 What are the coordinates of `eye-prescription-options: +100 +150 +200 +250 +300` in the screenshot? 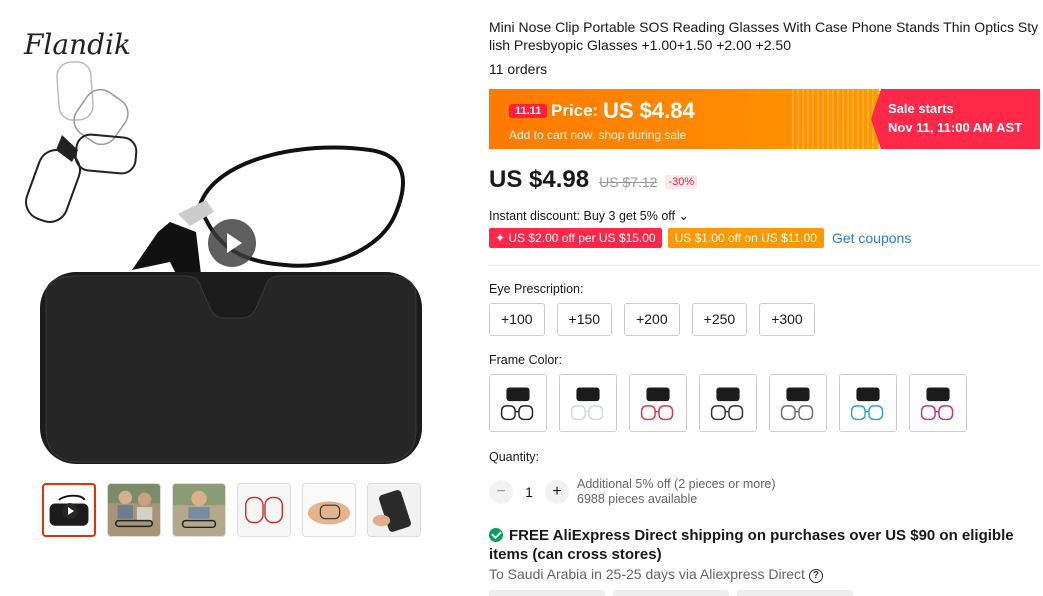 It's located at (652, 319).